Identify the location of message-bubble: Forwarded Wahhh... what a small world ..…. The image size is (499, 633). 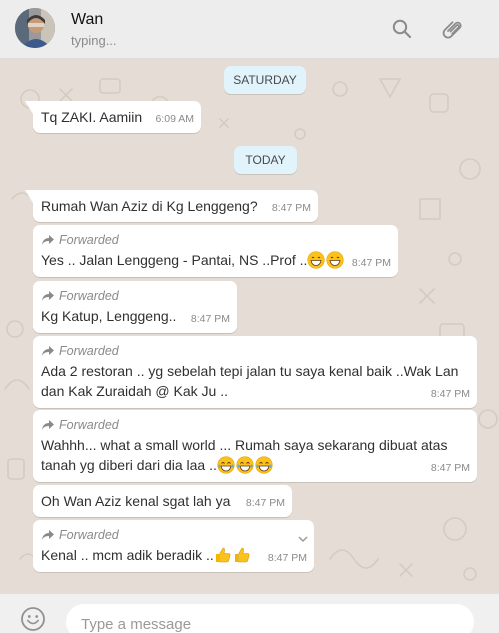
(255, 446).